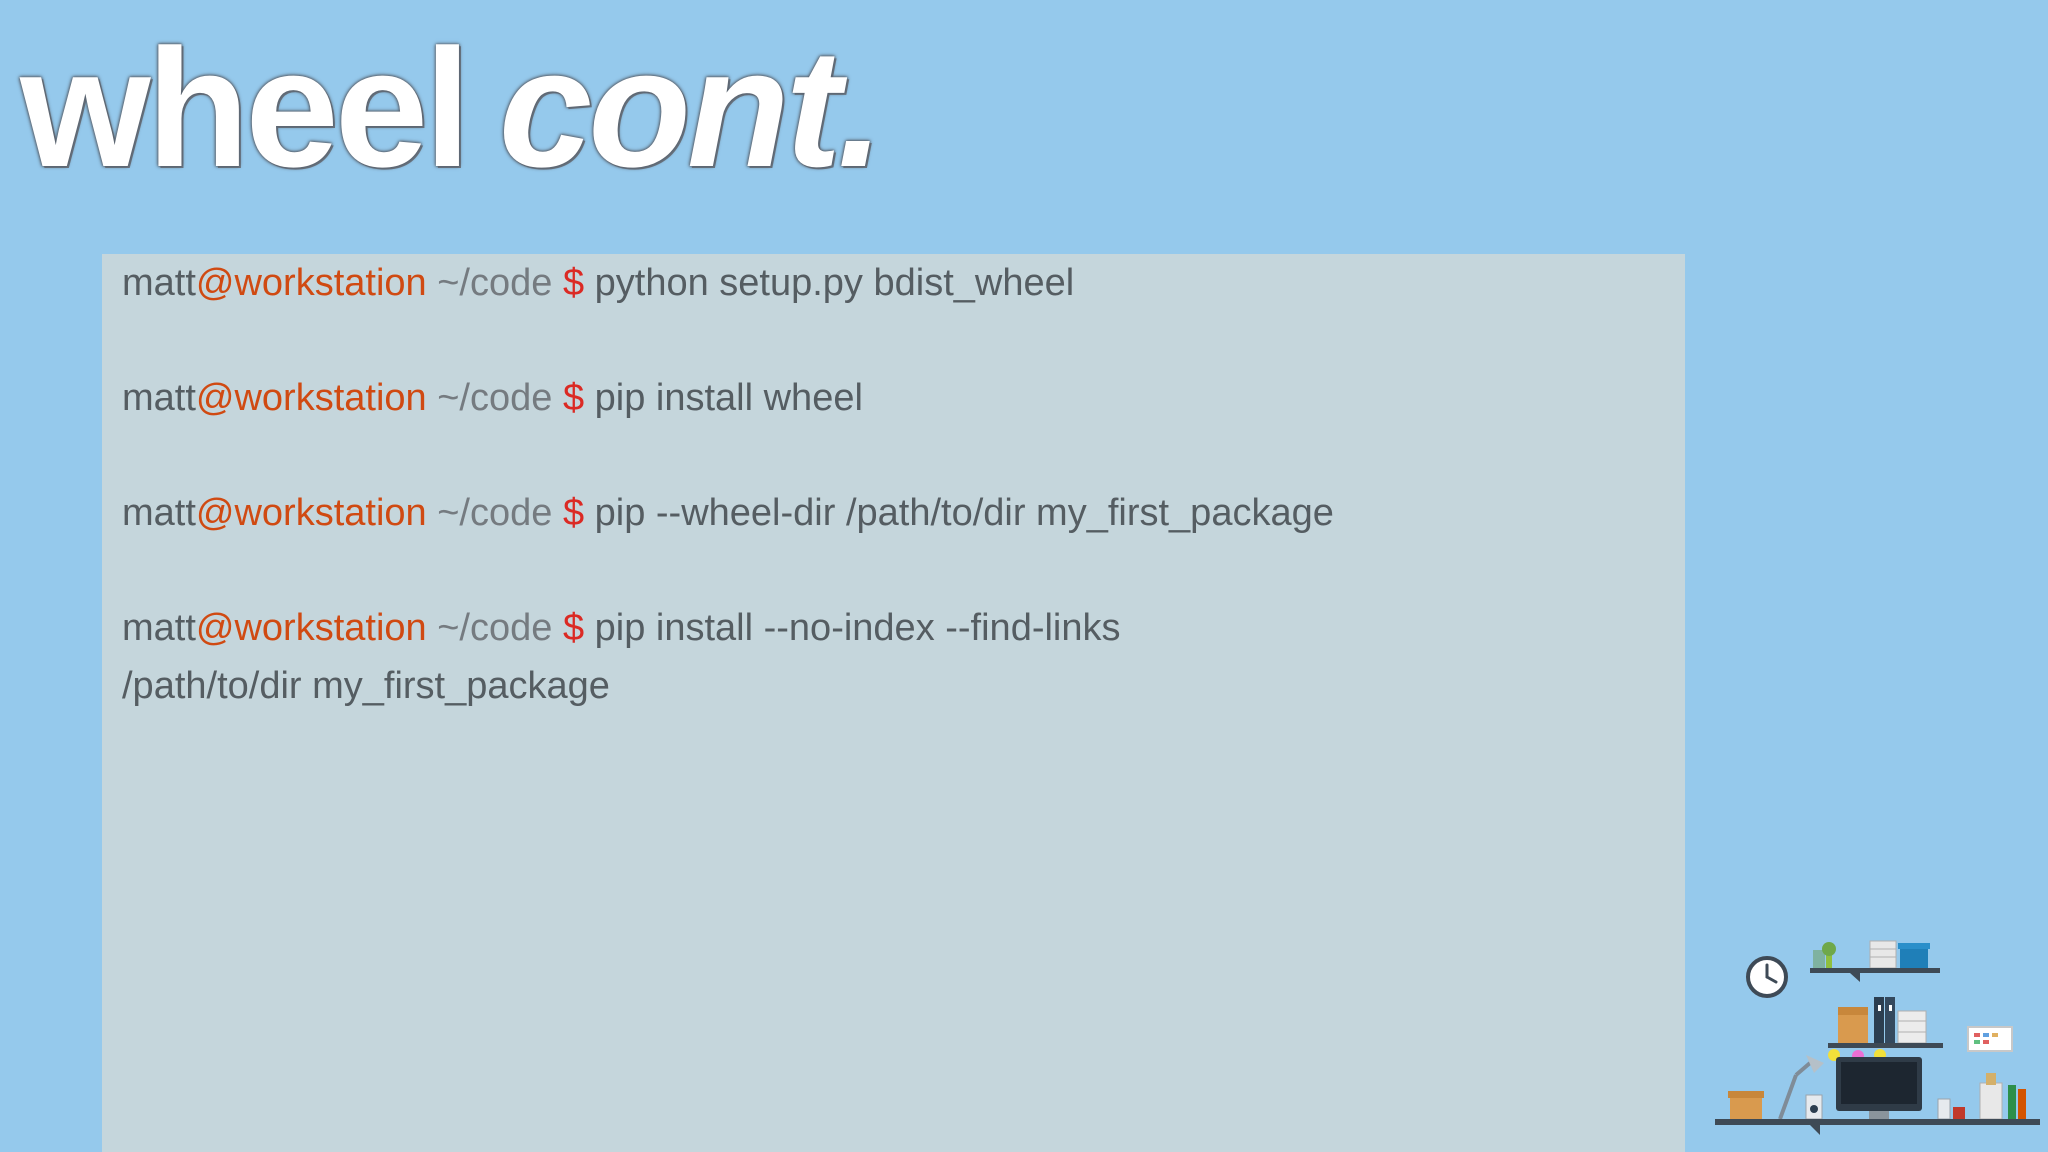 This screenshot has width=2048, height=1152. What do you see at coordinates (723, 398) in the screenshot?
I see `command-text: pip install wheel` at bounding box center [723, 398].